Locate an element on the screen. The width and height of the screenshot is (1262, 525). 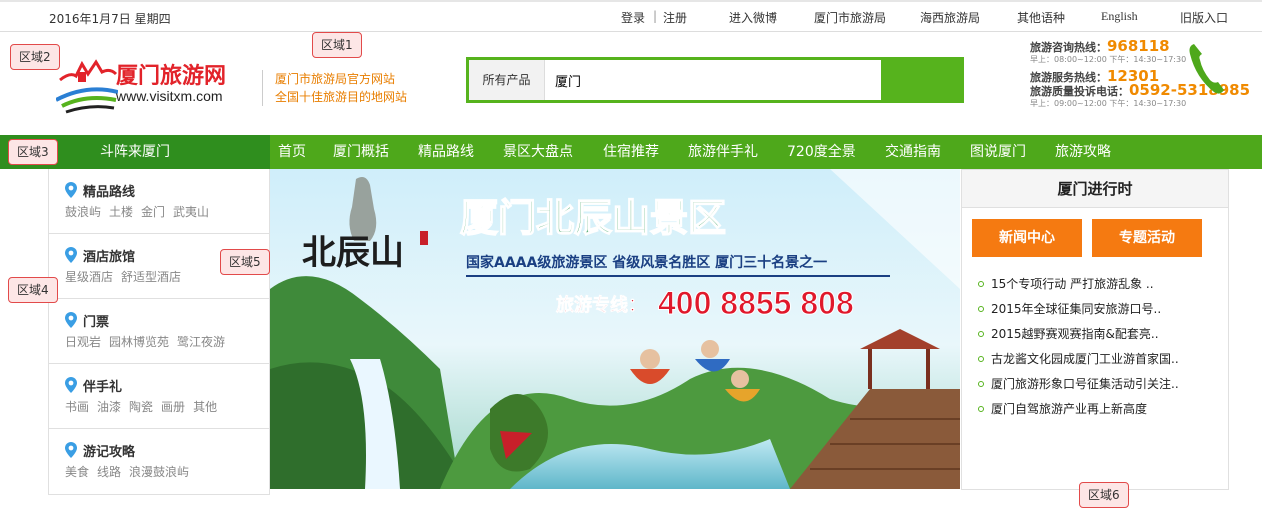
sidebar-section: 精品路线 鼓浪屿 土楼 金门 武夷山 is located at coordinates (159, 201).